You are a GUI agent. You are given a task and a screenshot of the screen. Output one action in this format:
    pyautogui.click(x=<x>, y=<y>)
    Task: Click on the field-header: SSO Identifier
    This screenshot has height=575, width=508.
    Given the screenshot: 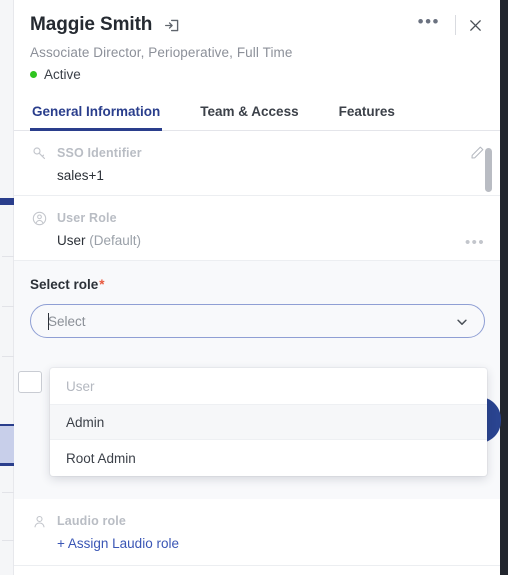 What is the action you would take?
    pyautogui.click(x=257, y=153)
    